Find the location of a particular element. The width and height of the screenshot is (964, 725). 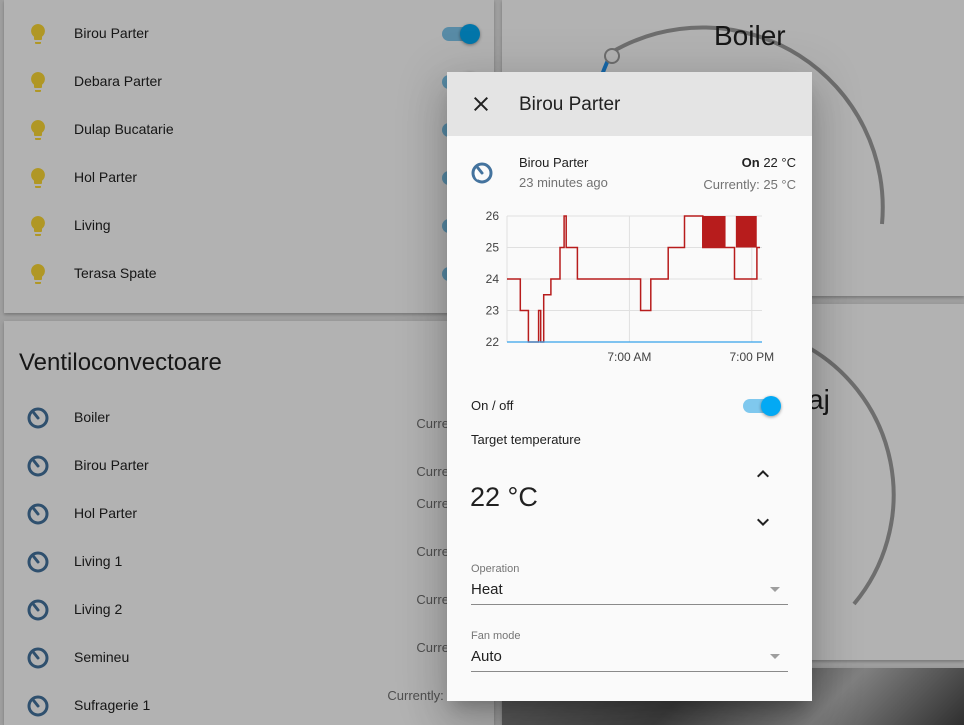

state-target: 22 °C is located at coordinates (779, 162).